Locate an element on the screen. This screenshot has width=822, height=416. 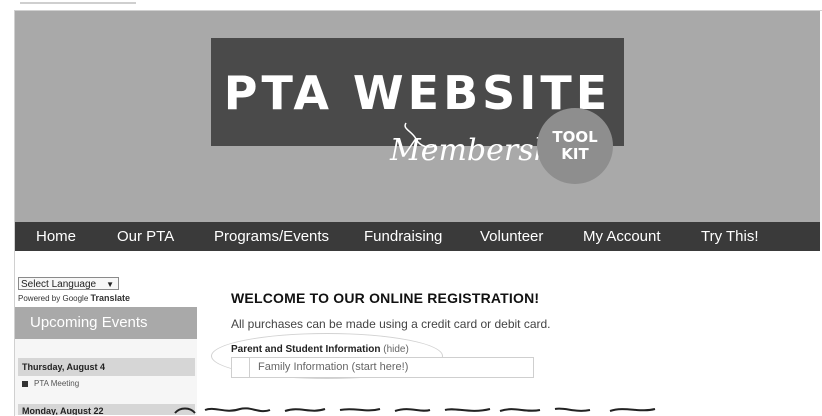
language-select: Select Language ▼ is located at coordinates (68, 283).